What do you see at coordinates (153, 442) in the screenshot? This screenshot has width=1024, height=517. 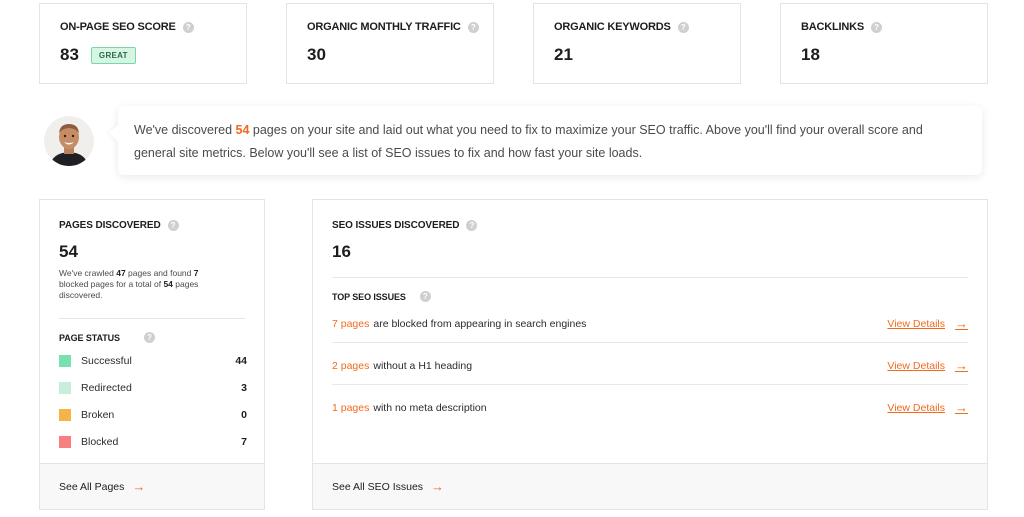 I see `status-row-blocked: Blocked 7` at bounding box center [153, 442].